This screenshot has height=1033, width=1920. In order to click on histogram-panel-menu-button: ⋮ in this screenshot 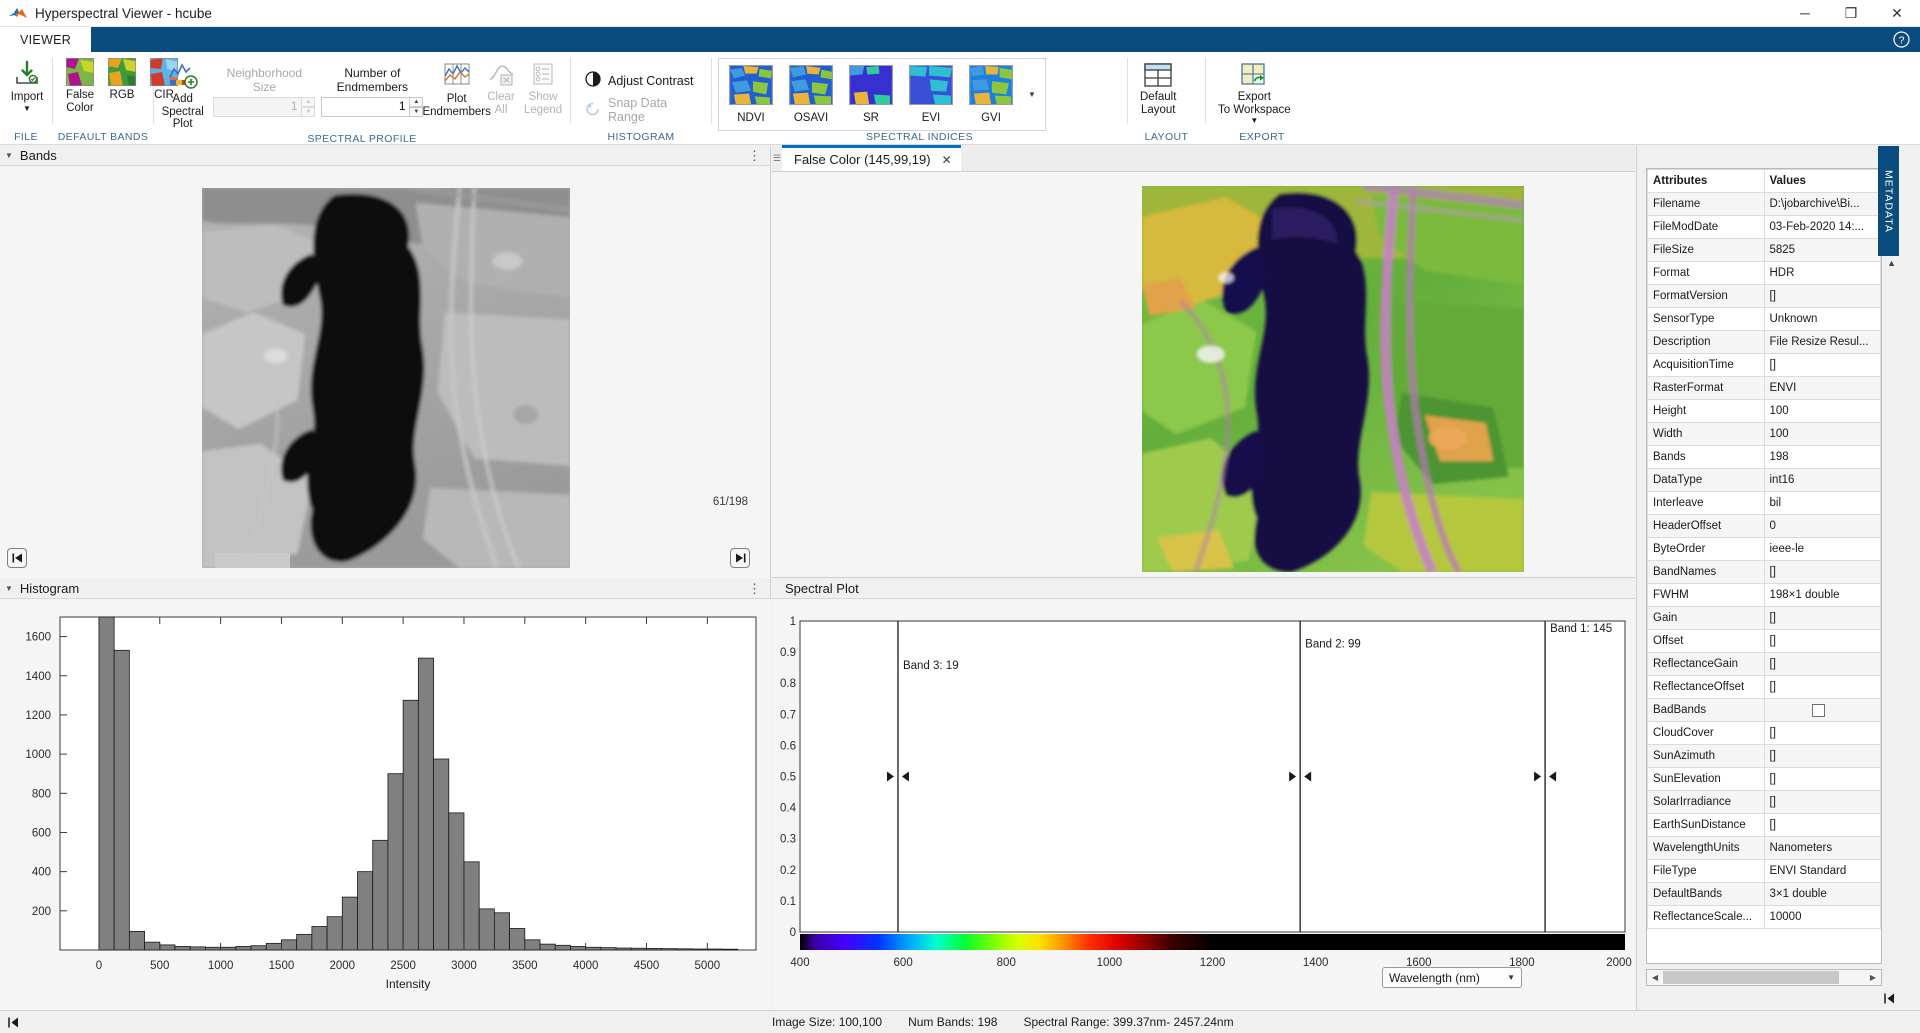, I will do `click(754, 588)`.